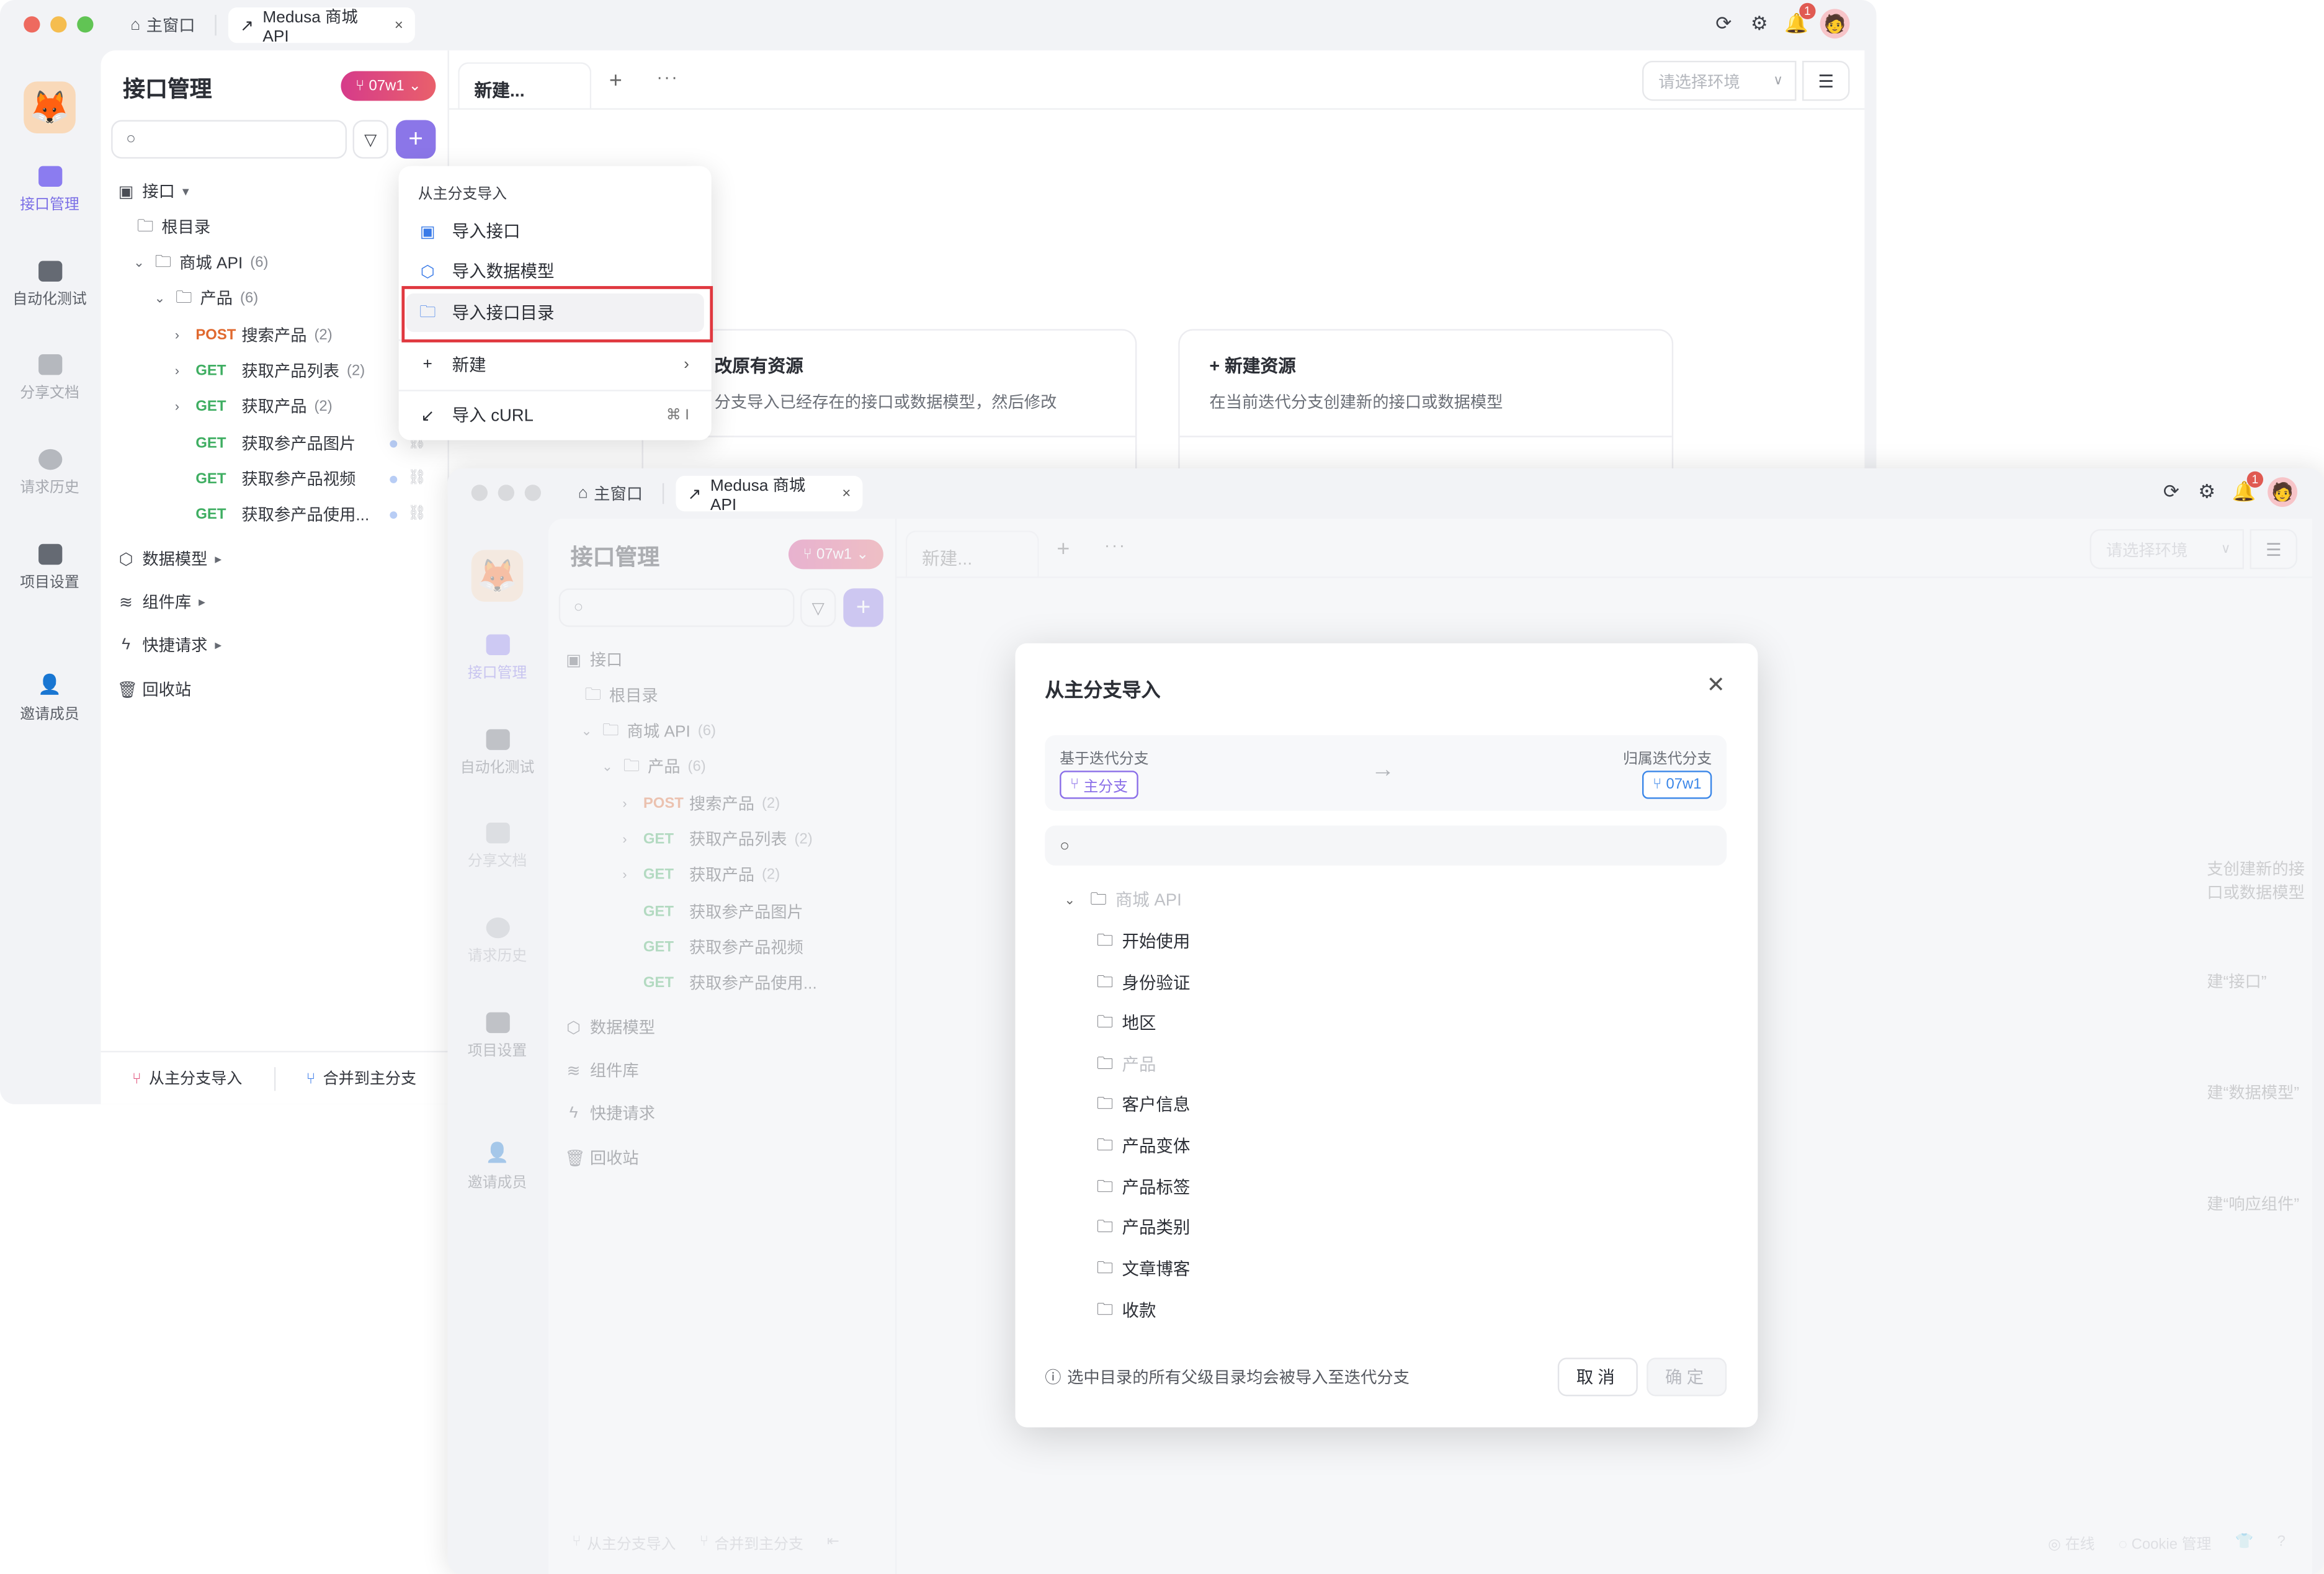  I want to click on tree-section-api: ▣ 接口, so click(593, 659).